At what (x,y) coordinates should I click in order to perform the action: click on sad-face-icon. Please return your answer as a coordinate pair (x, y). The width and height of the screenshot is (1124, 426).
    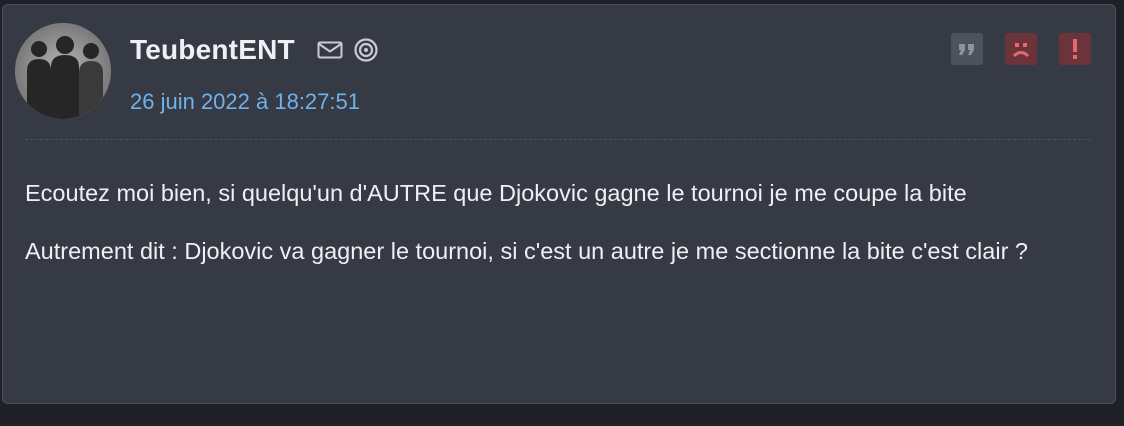
    Looking at the image, I should click on (1021, 50).